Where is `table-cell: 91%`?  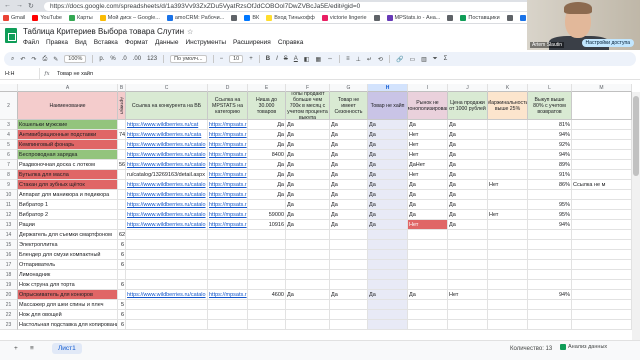
table-cell: 91% is located at coordinates (550, 175).